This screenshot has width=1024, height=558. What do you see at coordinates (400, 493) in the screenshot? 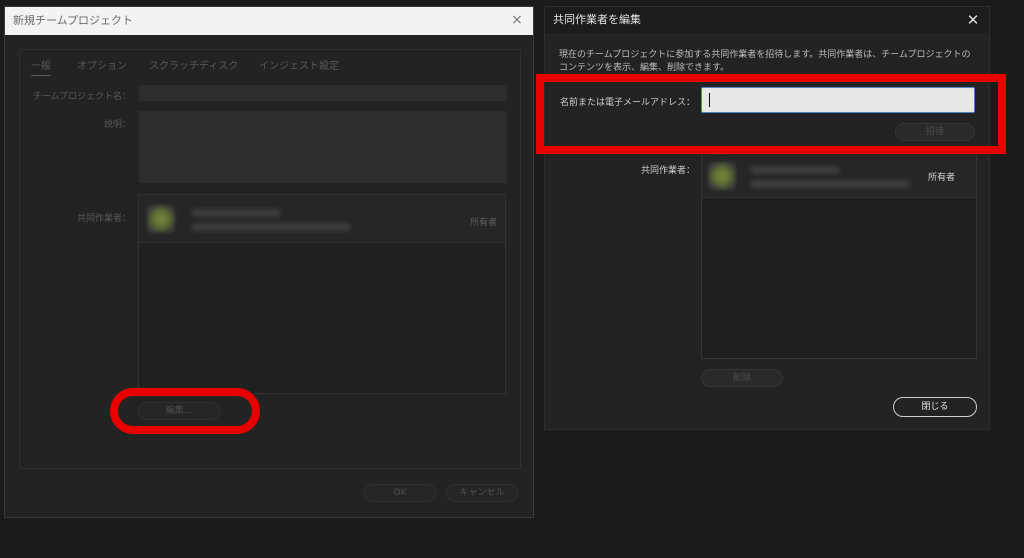
I see `ok-button: OK` at bounding box center [400, 493].